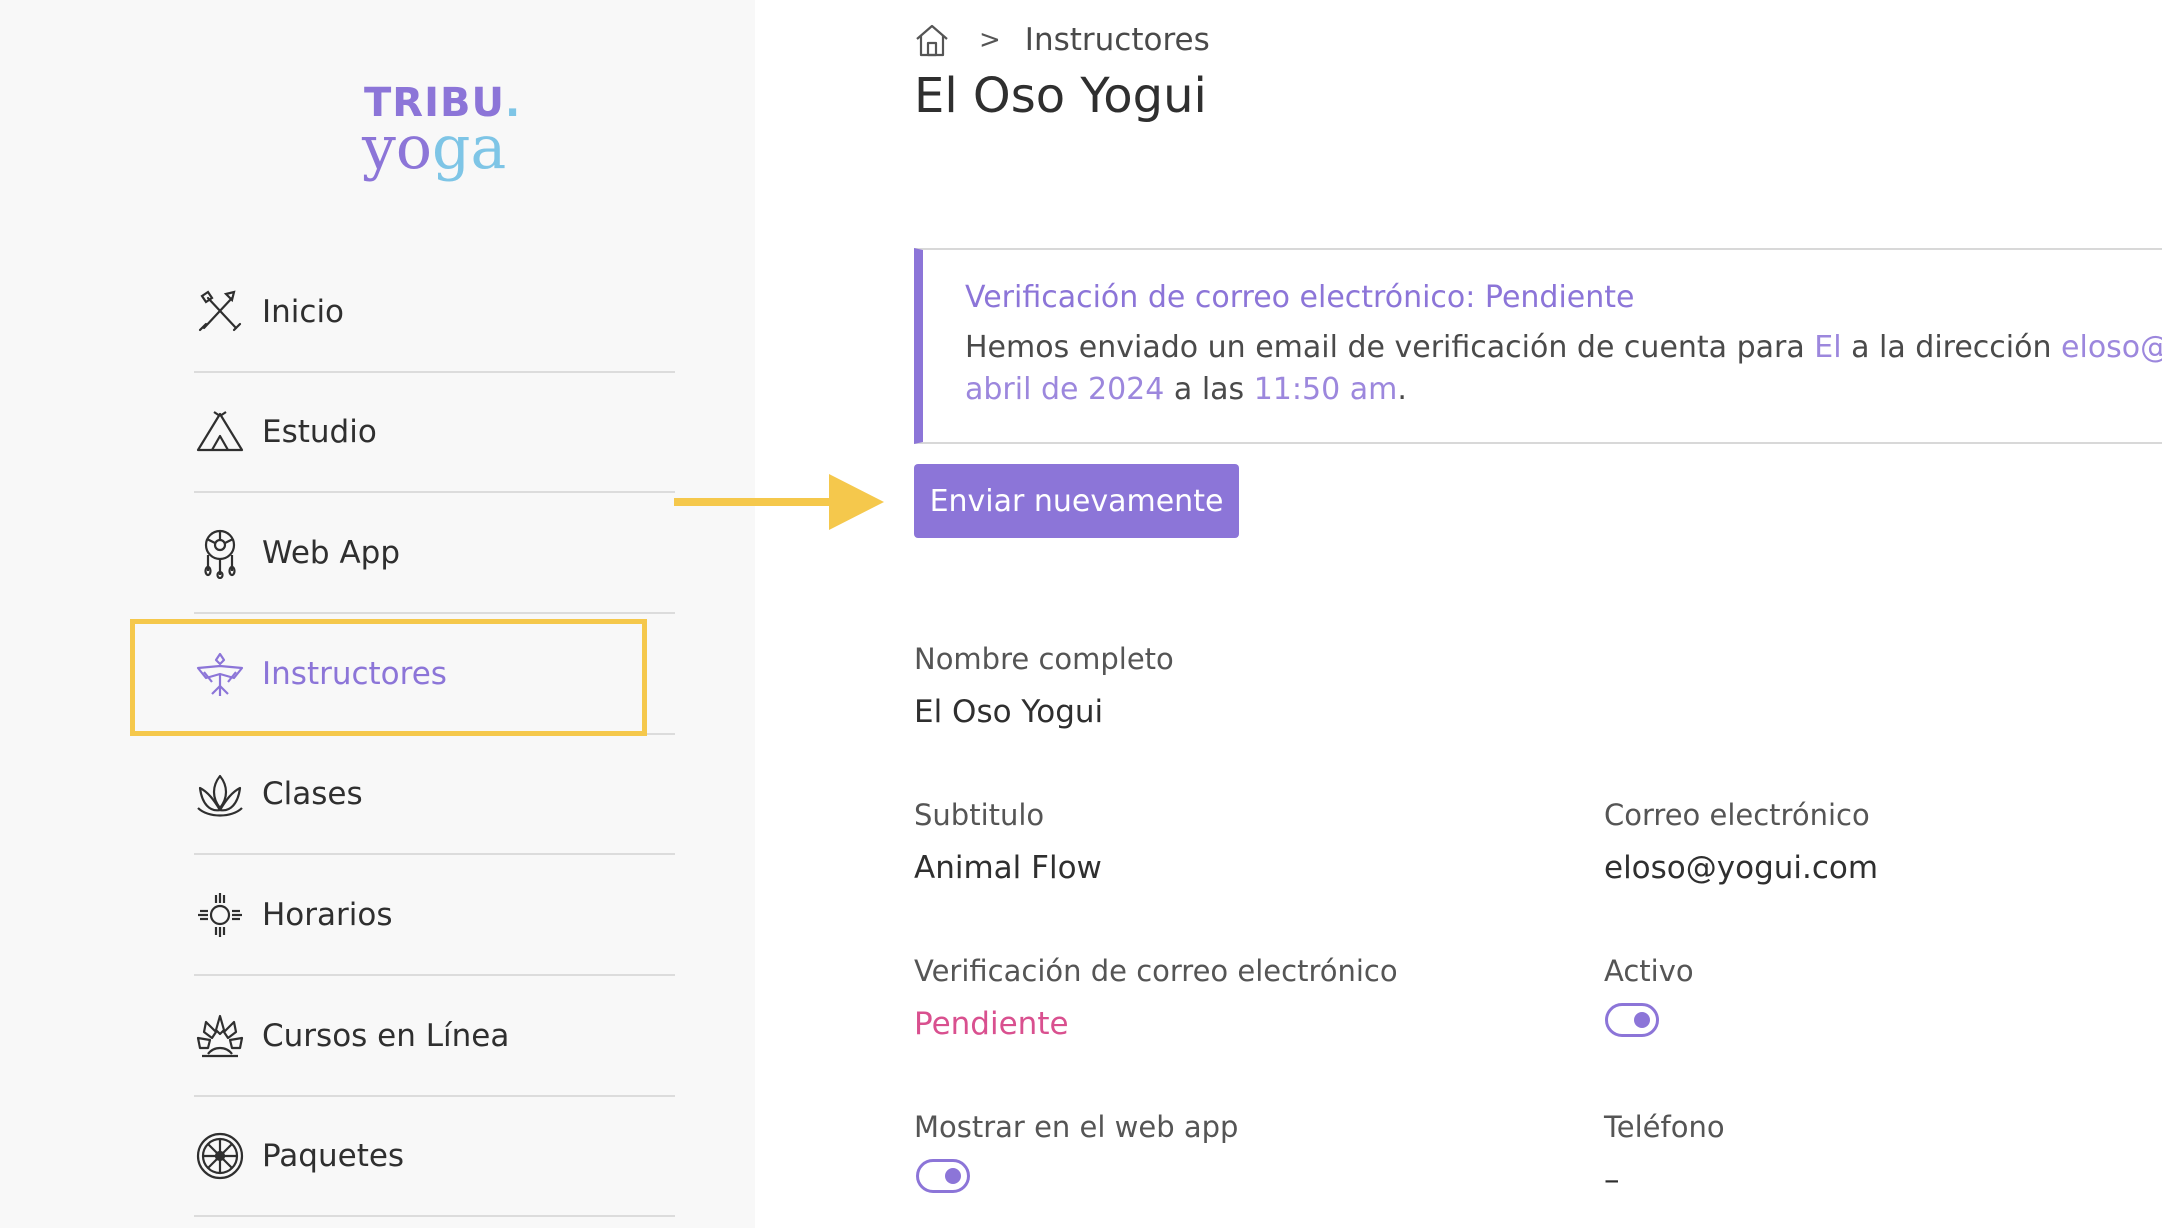 This screenshot has width=2162, height=1228. Describe the element at coordinates (434, 916) in the screenshot. I see `sidebar-item-horarios: Horarios` at that location.